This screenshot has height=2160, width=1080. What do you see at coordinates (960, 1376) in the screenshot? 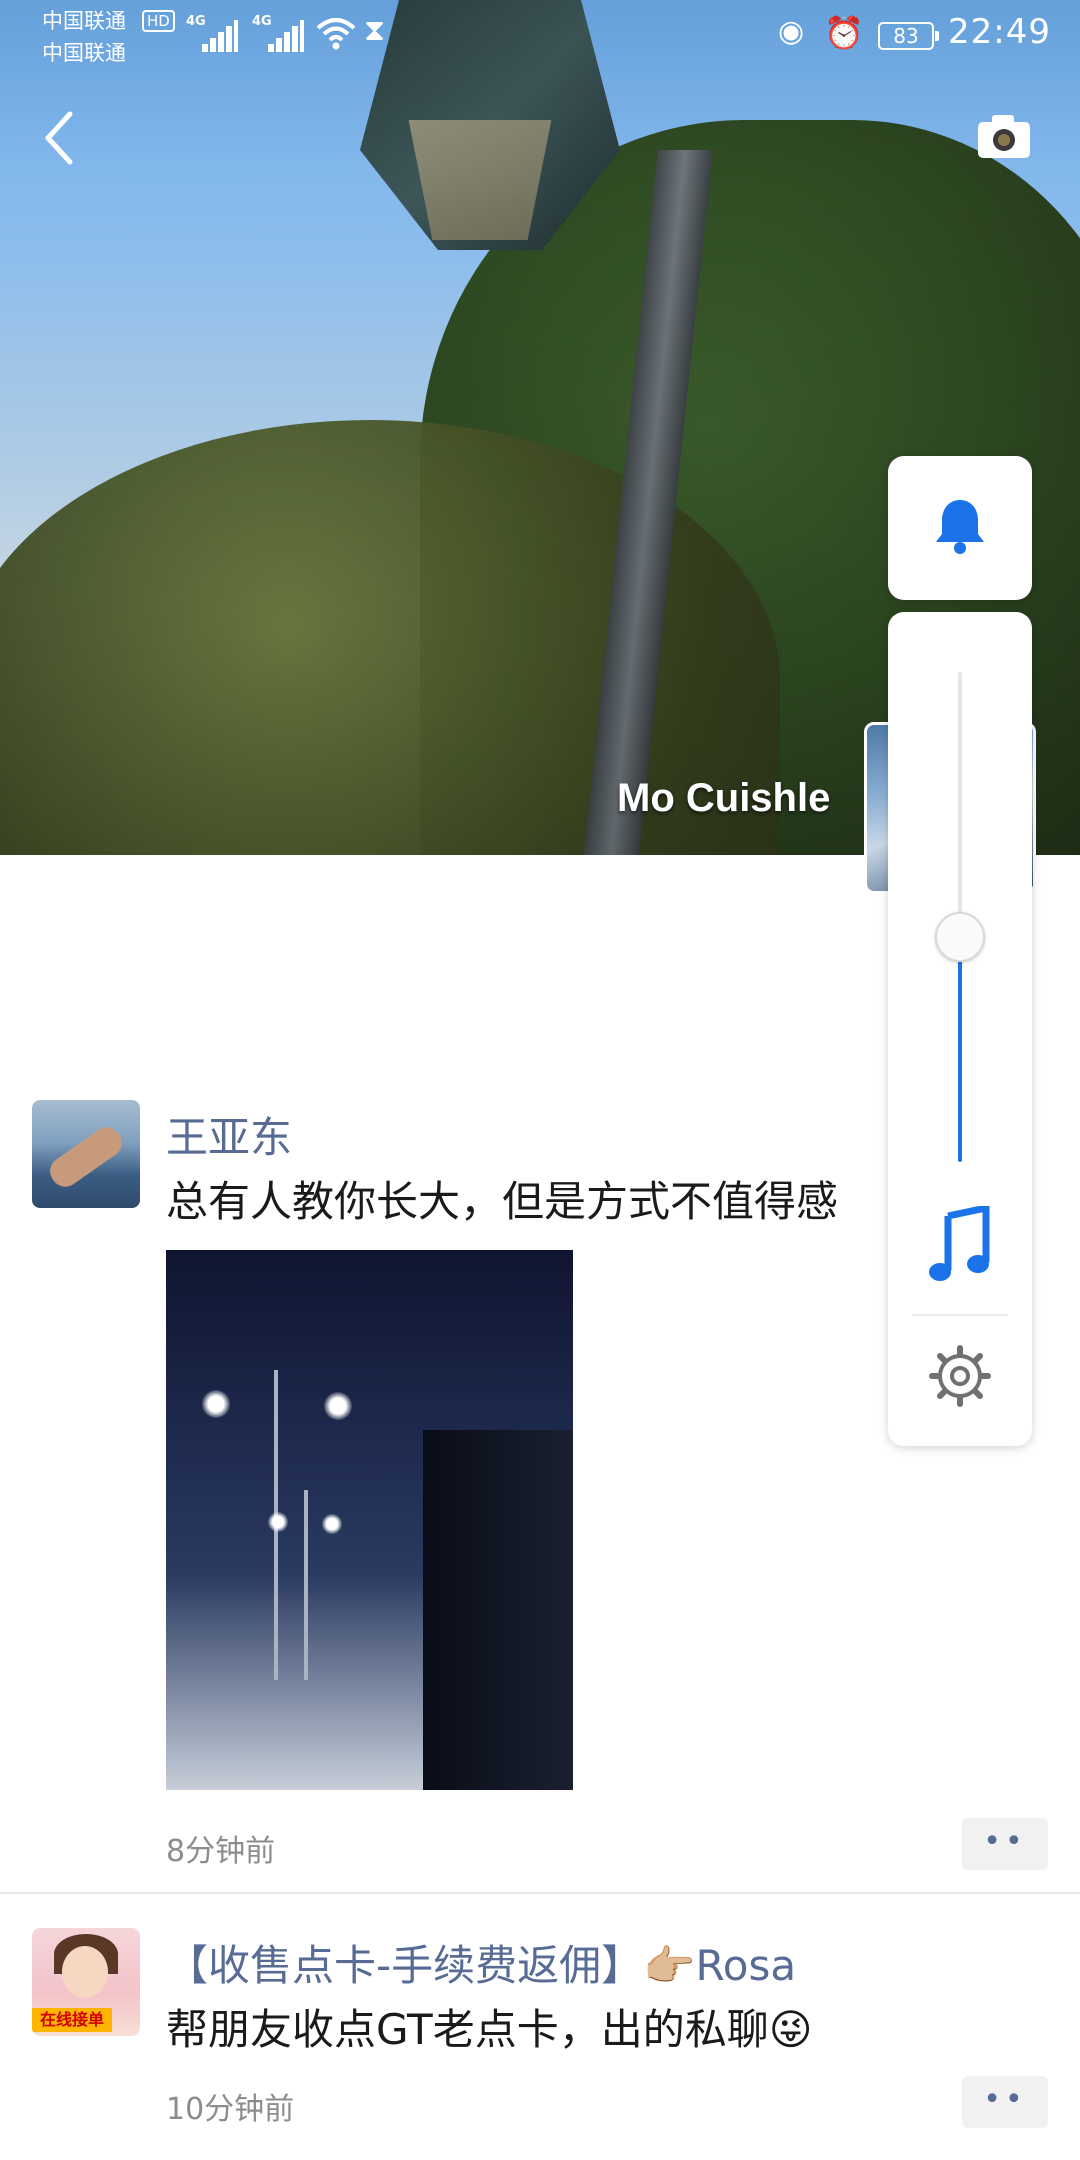
I see `gear-icon` at bounding box center [960, 1376].